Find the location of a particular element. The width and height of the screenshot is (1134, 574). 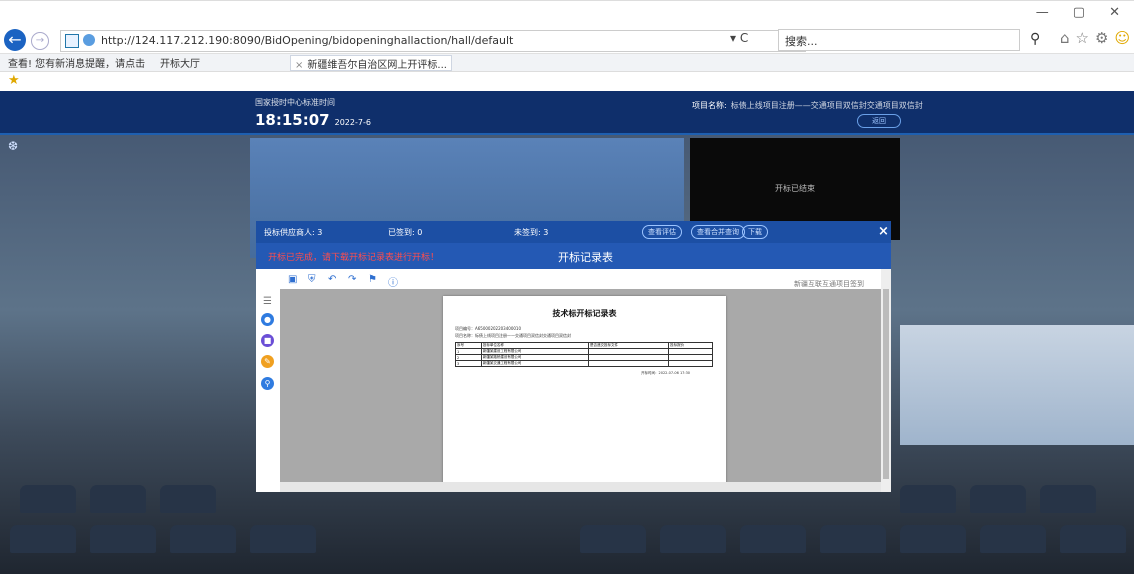

redo-icon: ↷ is located at coordinates (352, 279).